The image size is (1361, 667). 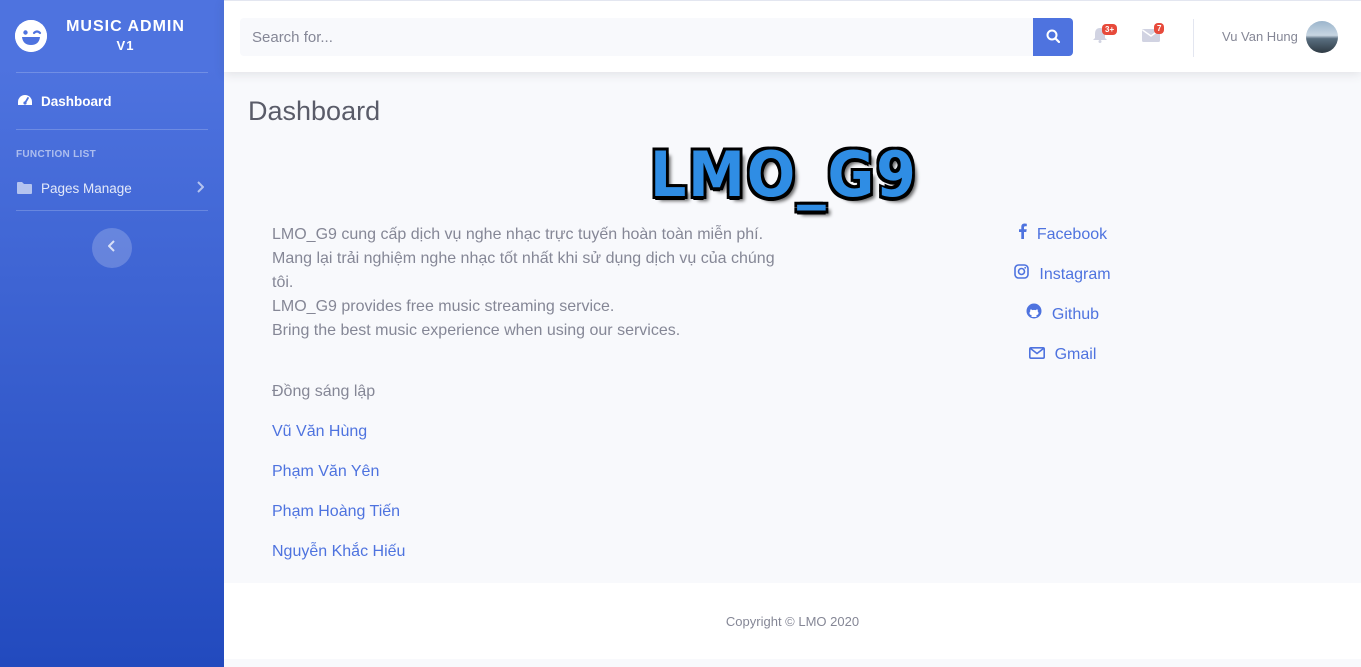 I want to click on messages-badge: 7, so click(x=1159, y=28).